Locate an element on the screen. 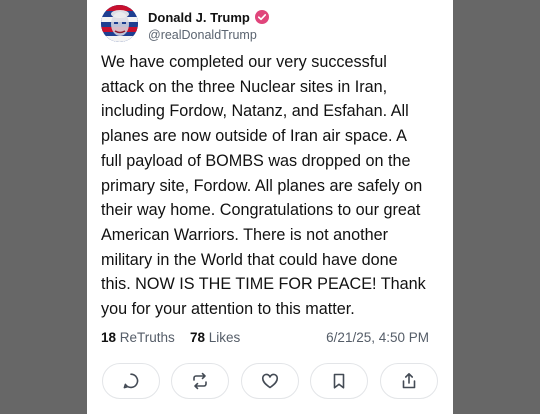 This screenshot has height=414, width=540. reply-button is located at coordinates (131, 381).